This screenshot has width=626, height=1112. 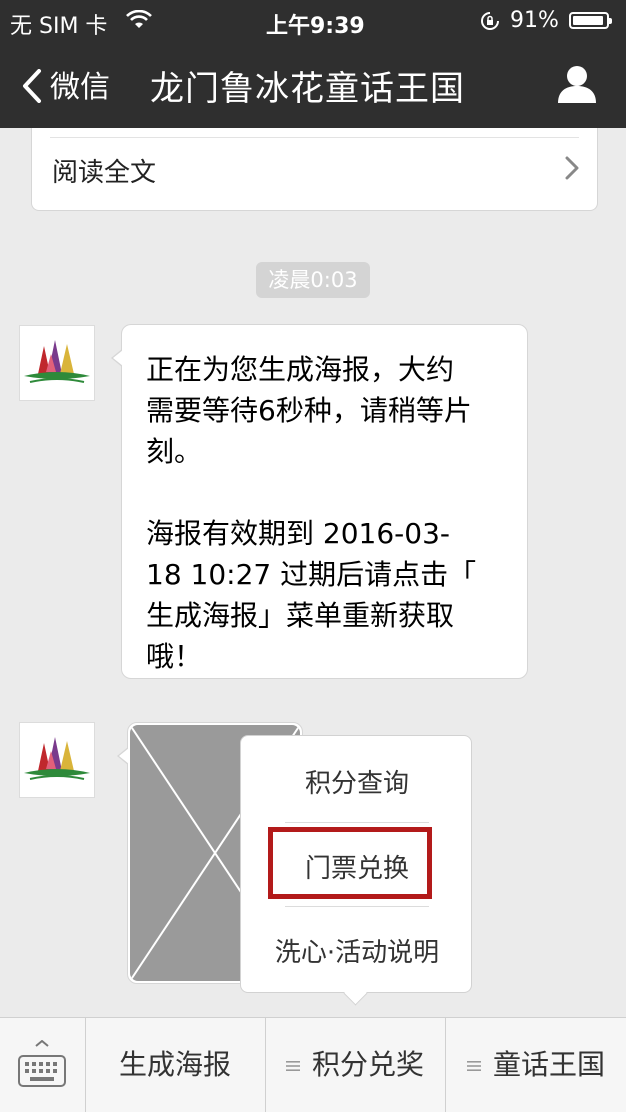 I want to click on menu-points-redeem-label: 积分兑奖, so click(x=367, y=1064).